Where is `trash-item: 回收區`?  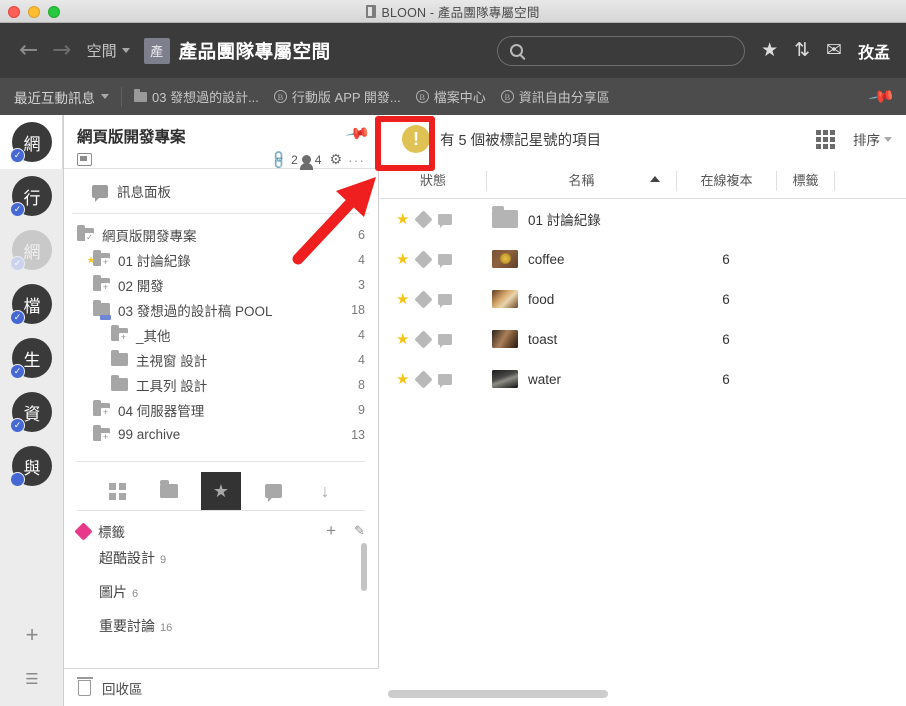 trash-item: 回收區 is located at coordinates (221, 687).